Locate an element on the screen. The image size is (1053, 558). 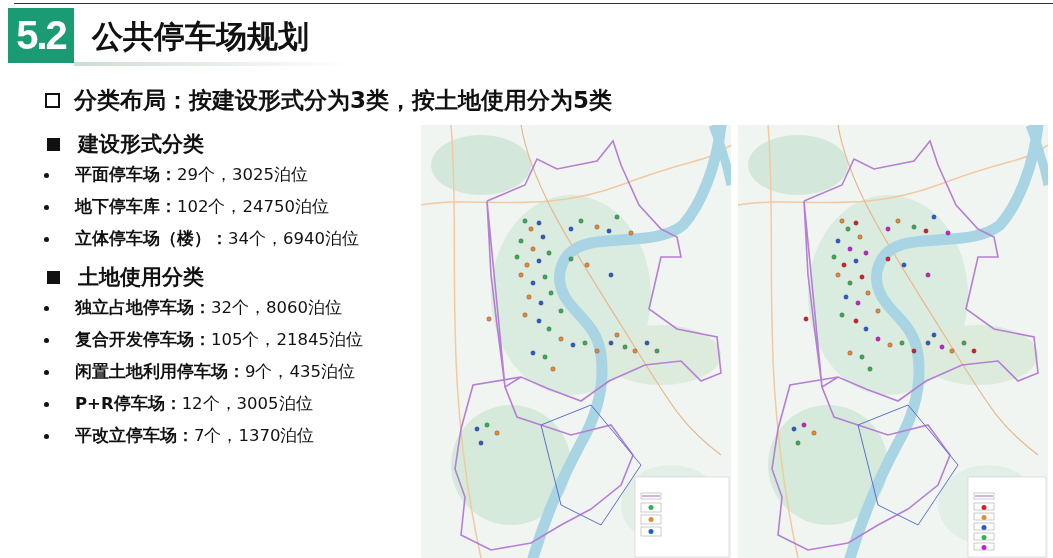
group-heading: 建设形式分类 is located at coordinates (141, 144).